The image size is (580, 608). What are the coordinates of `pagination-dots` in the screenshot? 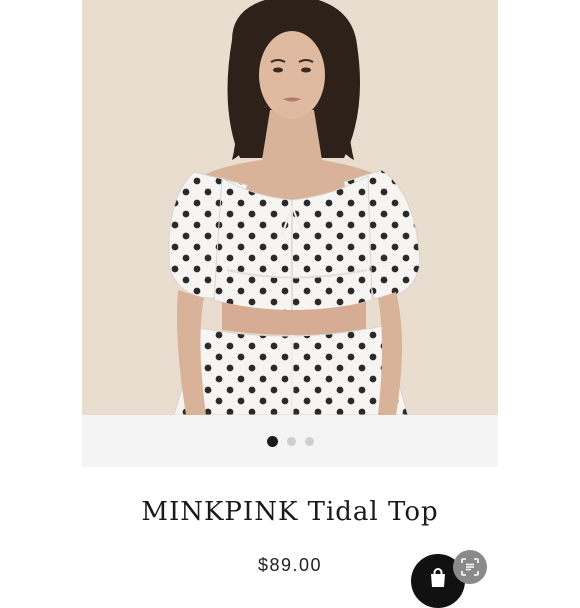 It's located at (290, 441).